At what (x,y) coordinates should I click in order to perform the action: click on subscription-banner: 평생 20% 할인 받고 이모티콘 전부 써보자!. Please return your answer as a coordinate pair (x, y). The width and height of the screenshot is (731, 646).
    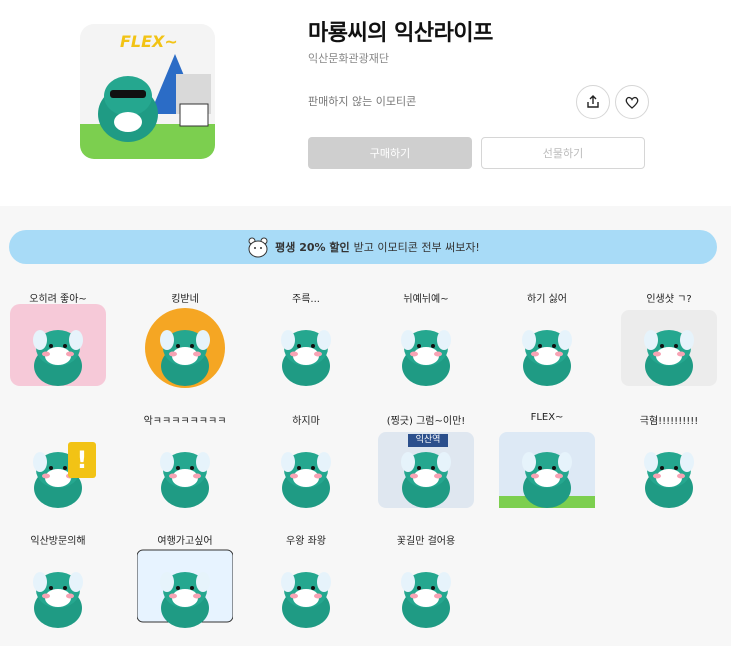
    Looking at the image, I should click on (363, 247).